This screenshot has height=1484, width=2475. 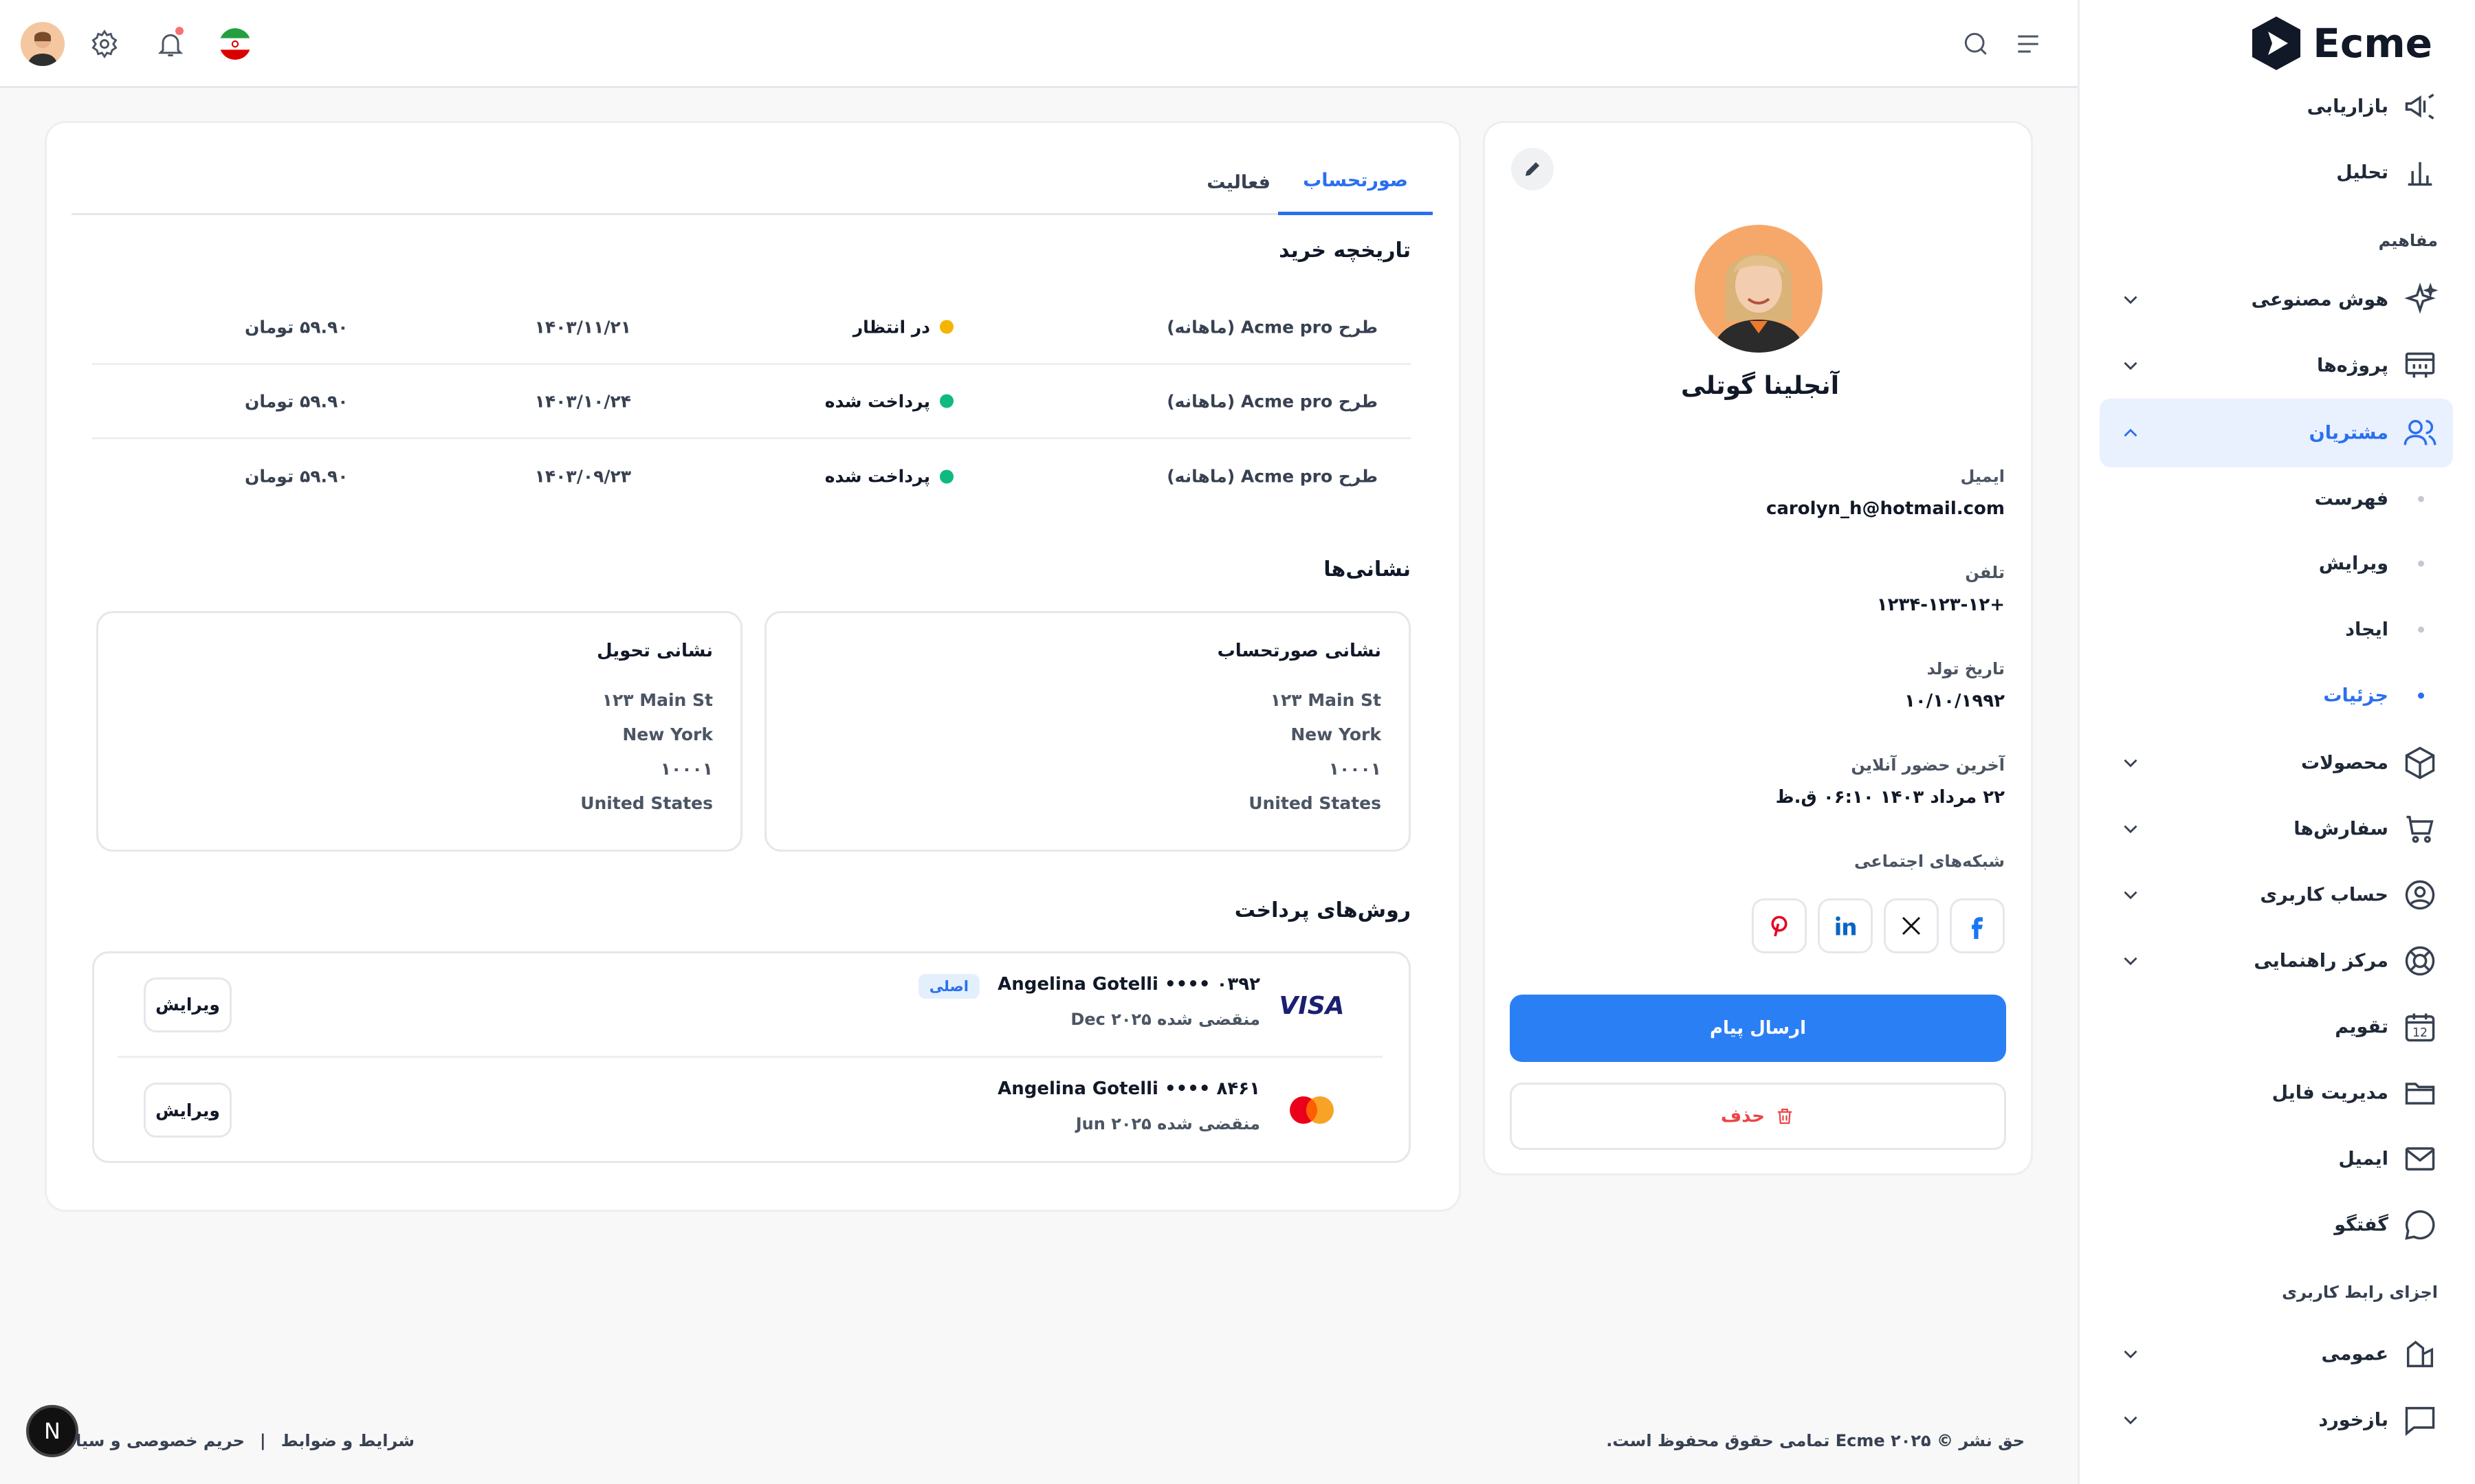 What do you see at coordinates (2276, 1159) in the screenshot?
I see `sidebar-item-mail: ایمیل` at bounding box center [2276, 1159].